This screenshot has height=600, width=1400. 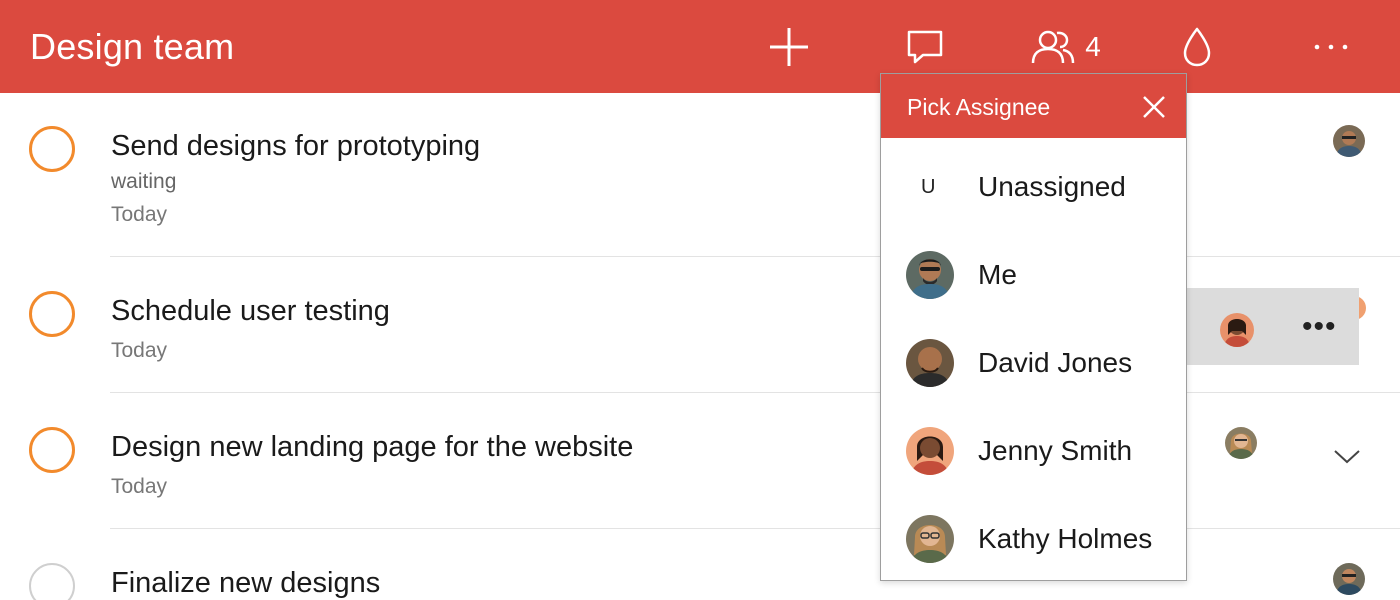 I want to click on theme-button, so click(x=1197, y=47).